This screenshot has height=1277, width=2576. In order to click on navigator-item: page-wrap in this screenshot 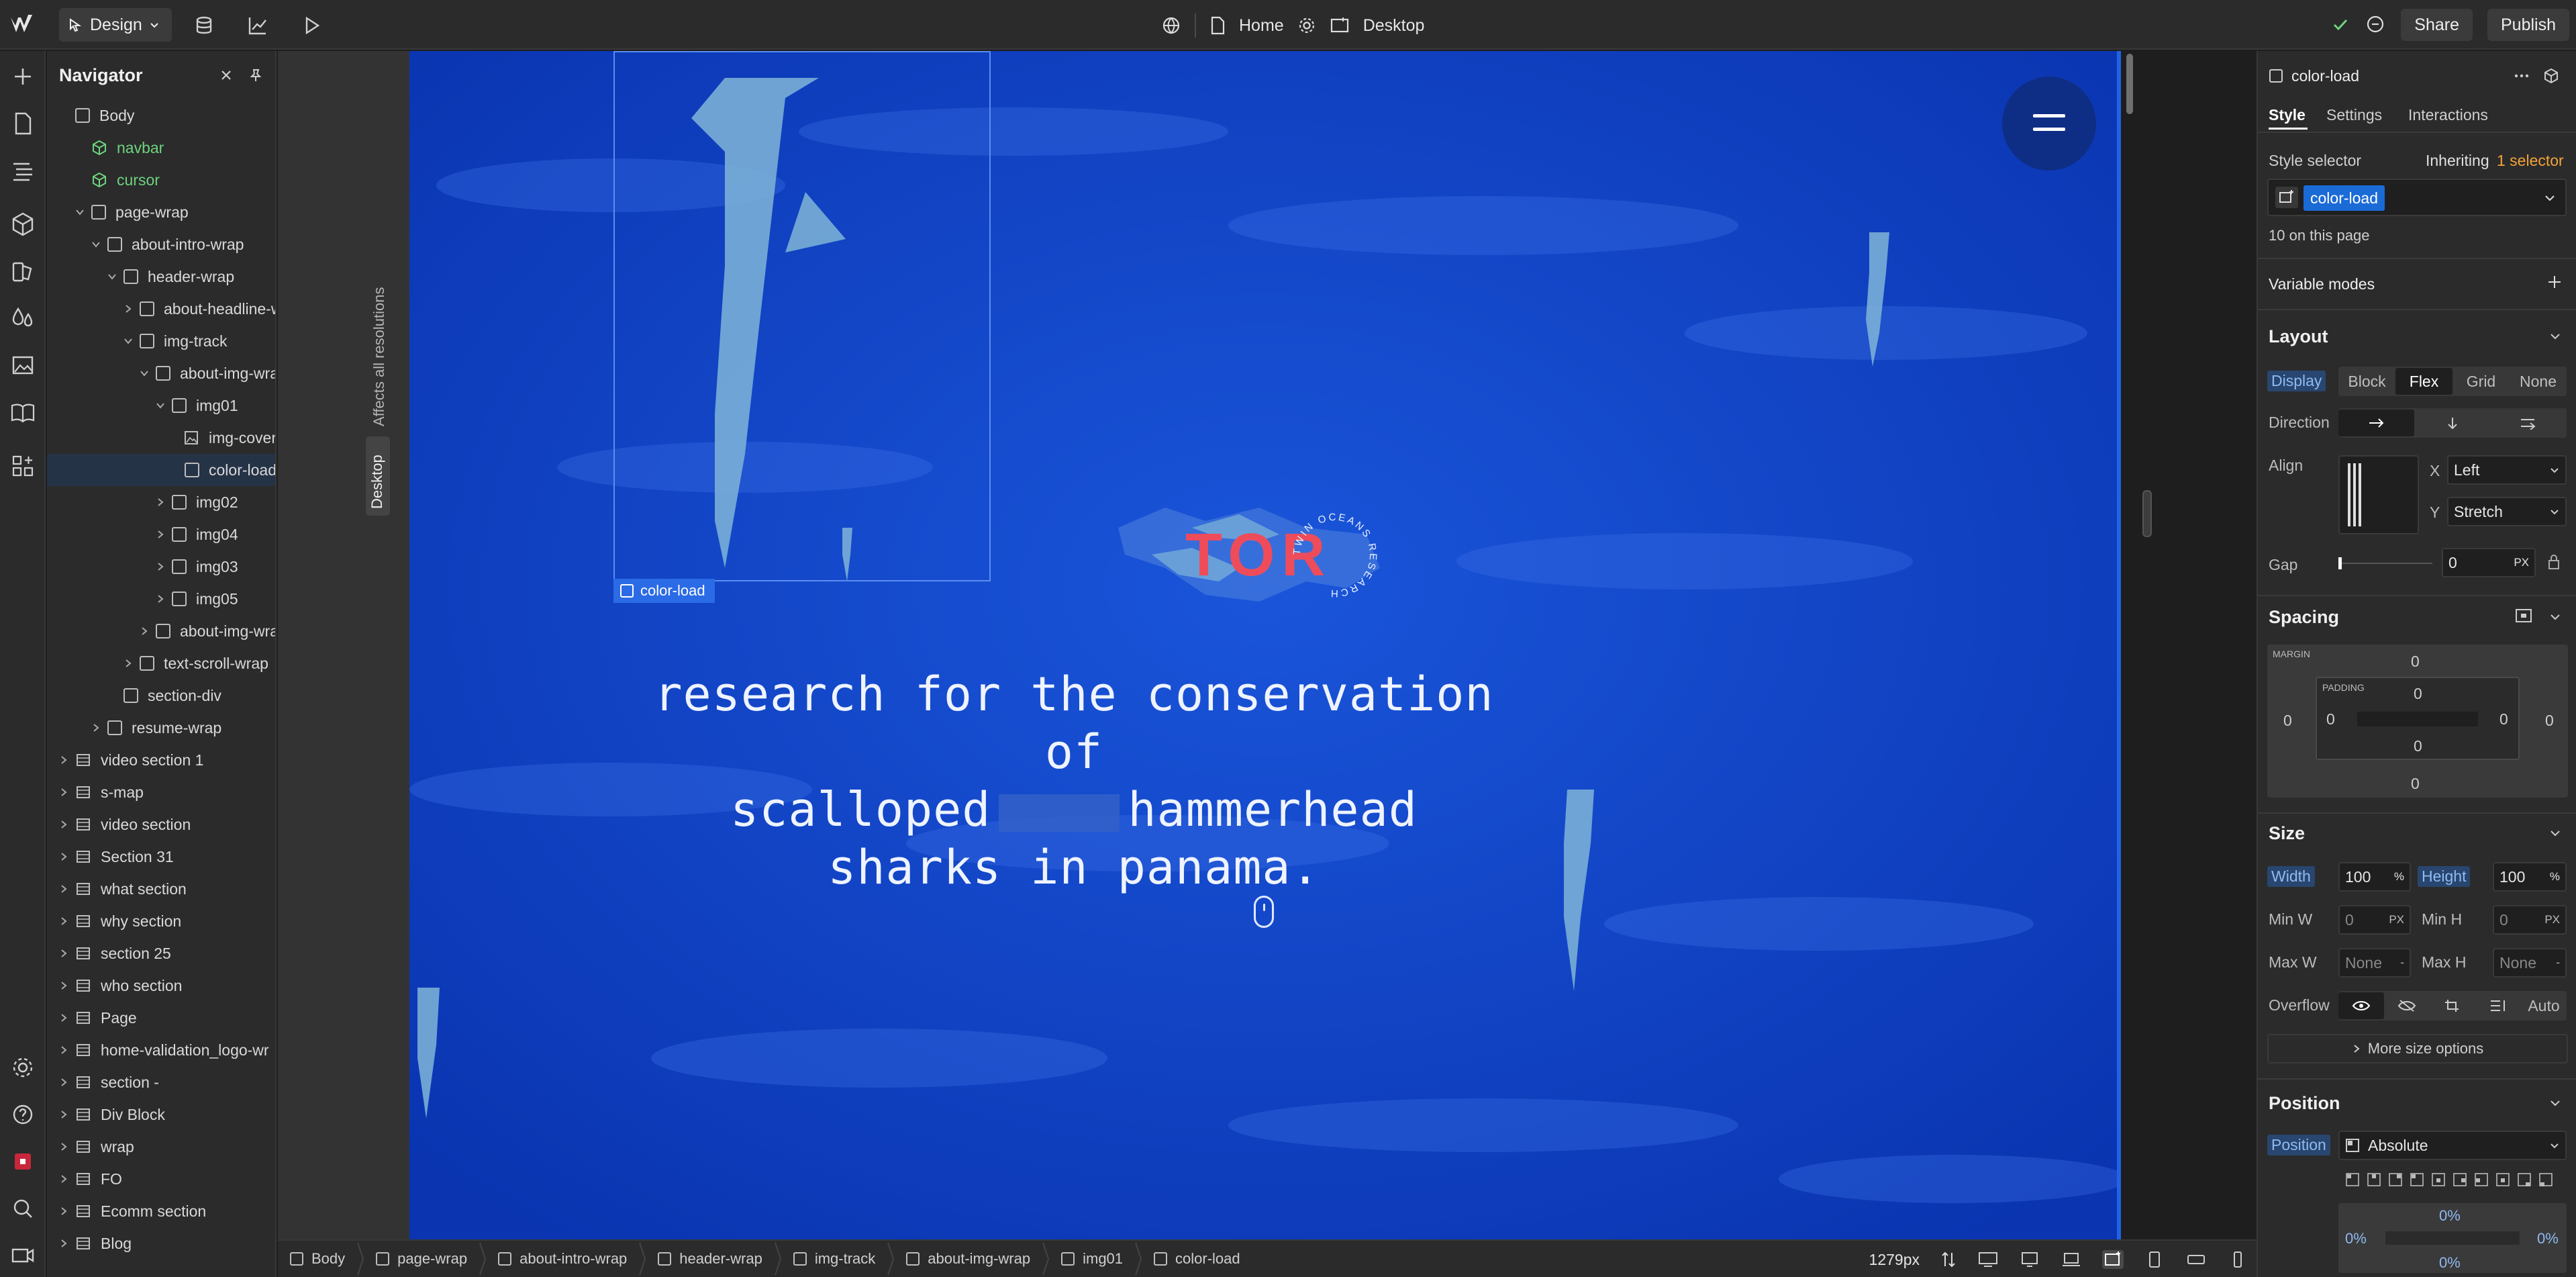, I will do `click(161, 212)`.